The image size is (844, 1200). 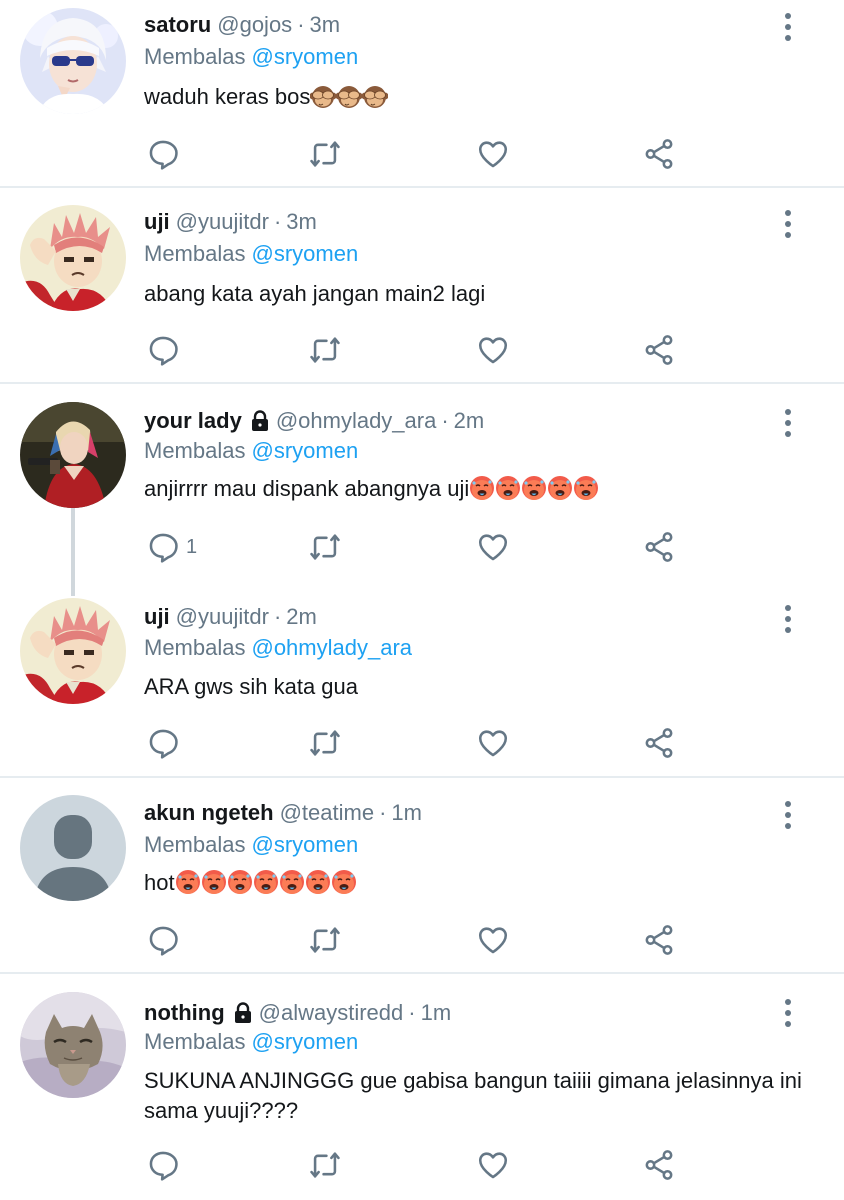 What do you see at coordinates (192, 546) in the screenshot?
I see `reply-count: 1` at bounding box center [192, 546].